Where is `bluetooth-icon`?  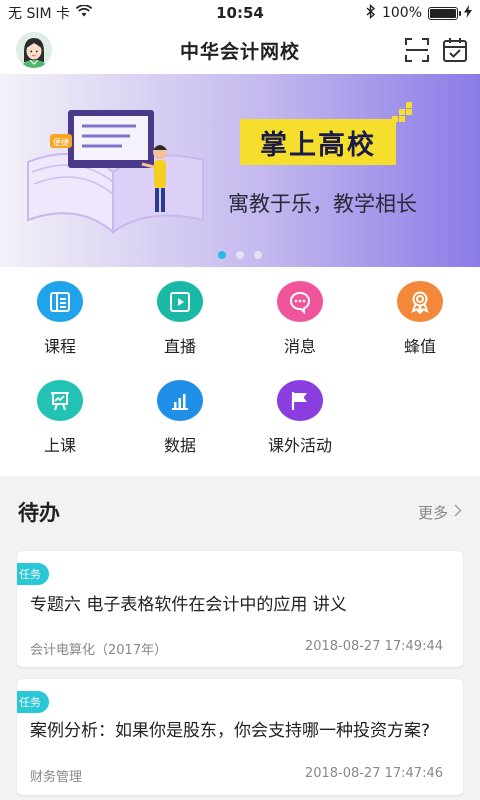 bluetooth-icon is located at coordinates (371, 13).